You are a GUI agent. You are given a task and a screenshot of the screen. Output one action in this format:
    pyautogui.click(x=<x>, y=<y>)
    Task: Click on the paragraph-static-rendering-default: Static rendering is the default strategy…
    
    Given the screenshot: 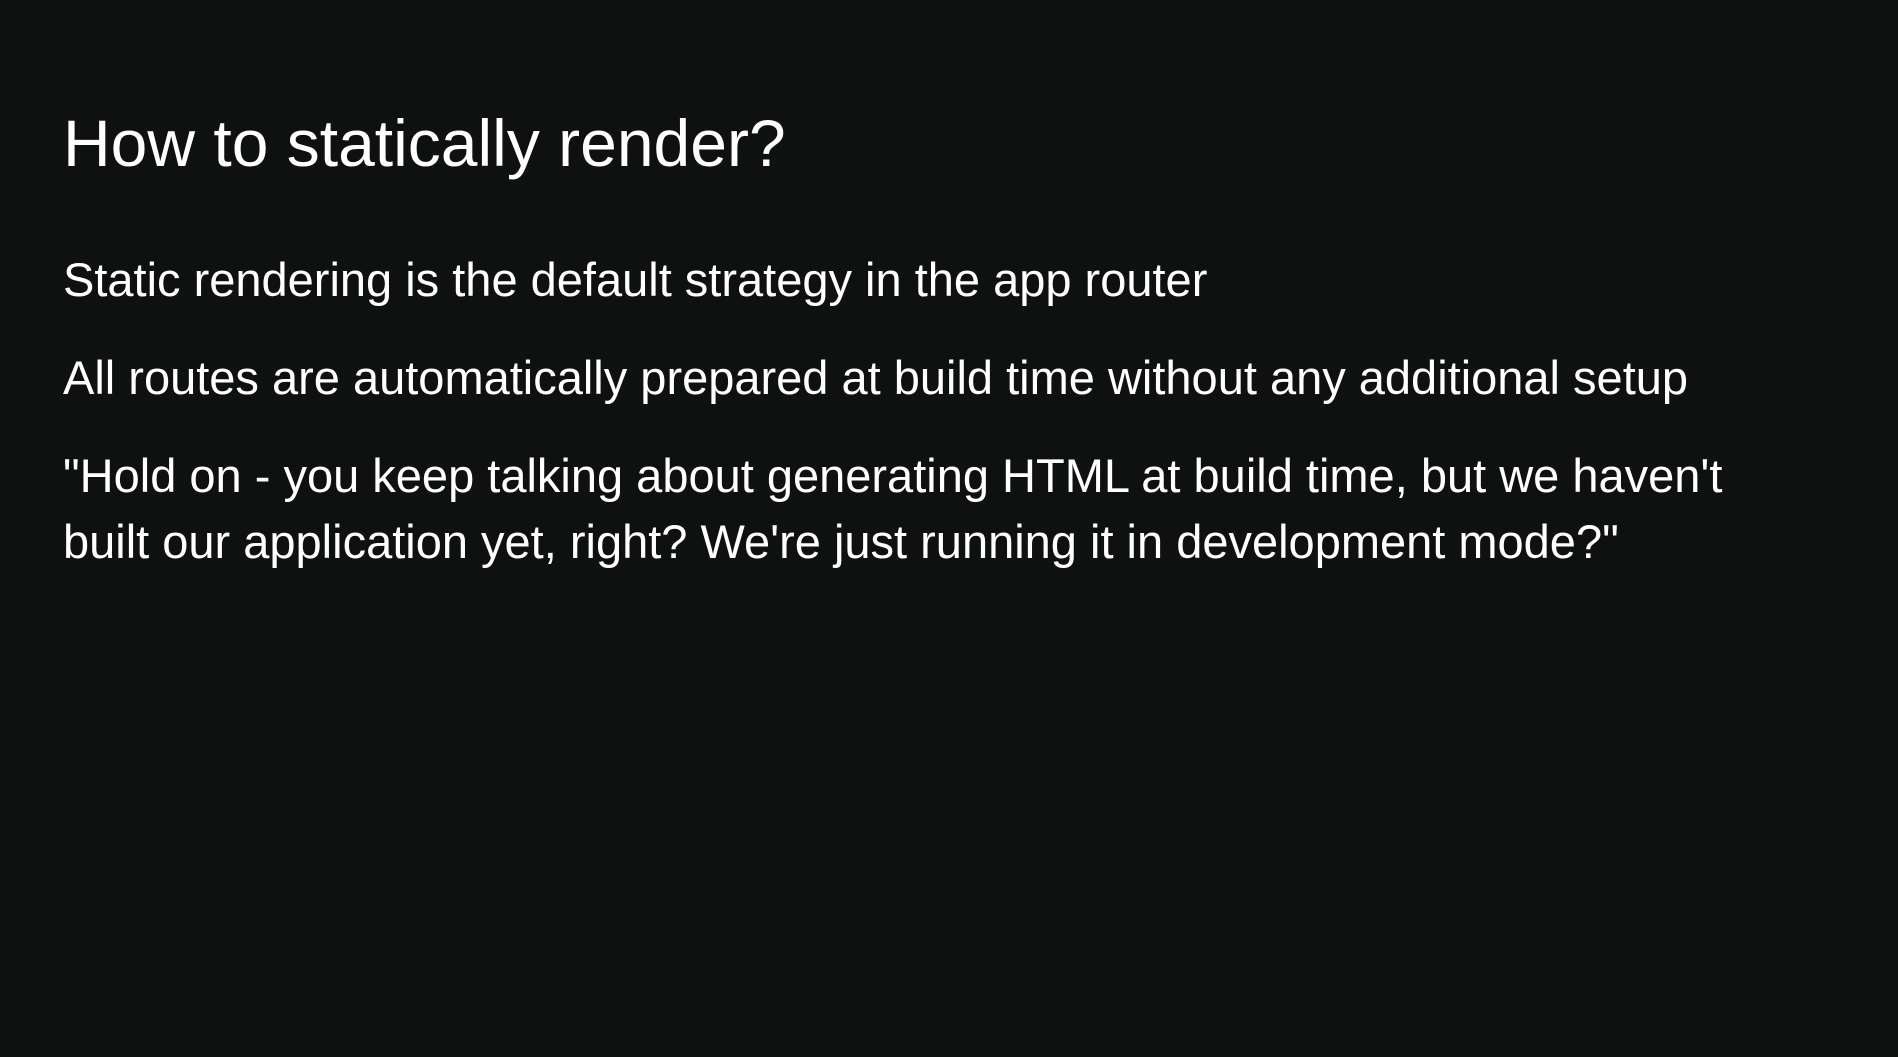 What is the action you would take?
    pyautogui.click(x=635, y=279)
    